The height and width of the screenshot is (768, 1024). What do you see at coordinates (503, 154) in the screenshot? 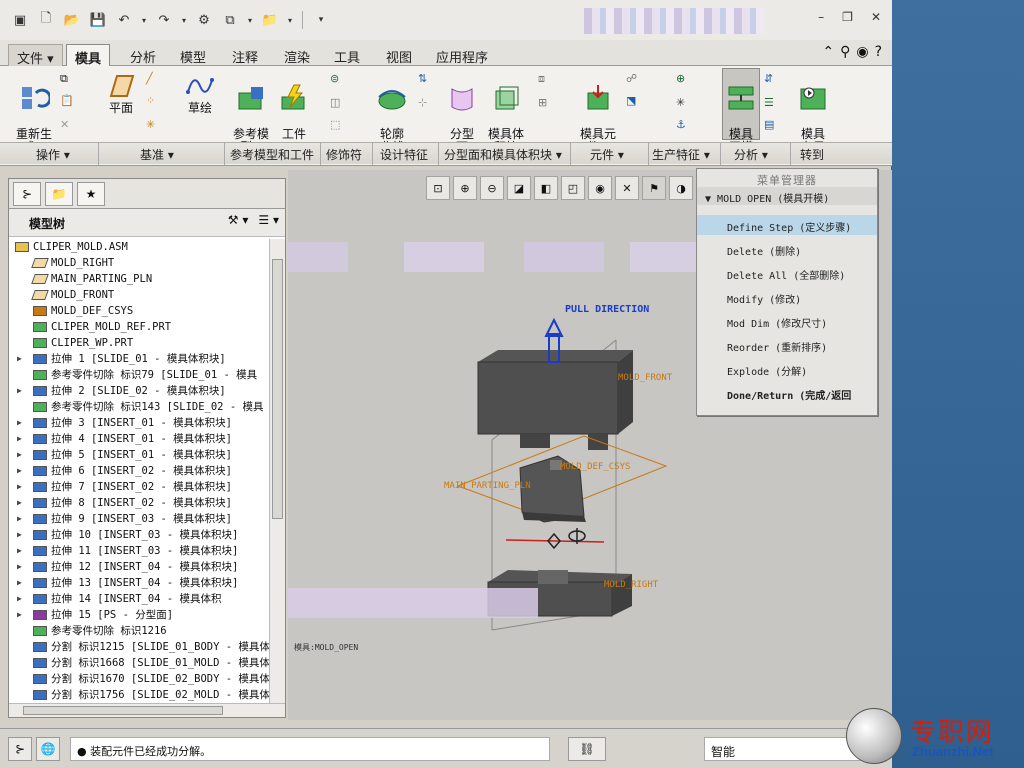
I see `group-parting-volume: 分型面和模具体积块 ▾` at bounding box center [503, 154].